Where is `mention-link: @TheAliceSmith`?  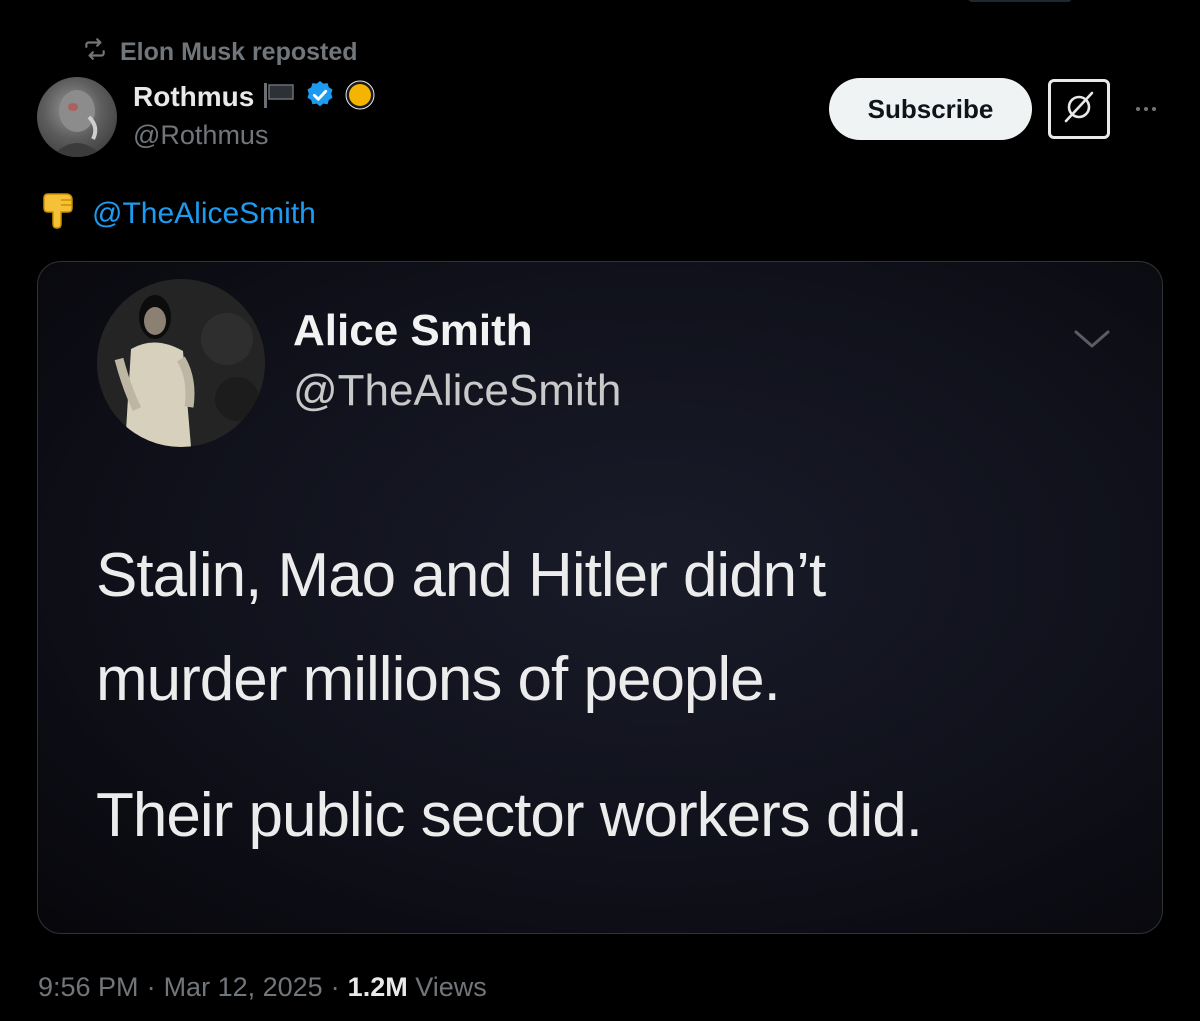 mention-link: @TheAliceSmith is located at coordinates (204, 214).